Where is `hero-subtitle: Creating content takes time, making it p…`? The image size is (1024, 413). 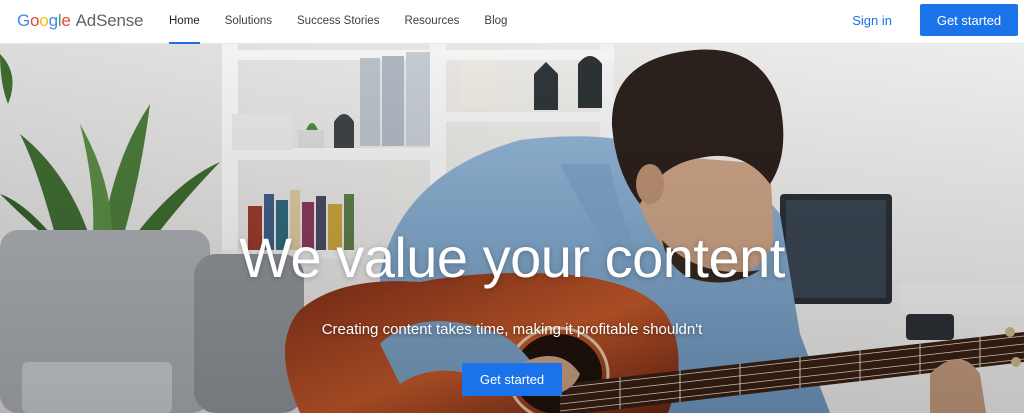 hero-subtitle: Creating content takes time, making it p… is located at coordinates (512, 329).